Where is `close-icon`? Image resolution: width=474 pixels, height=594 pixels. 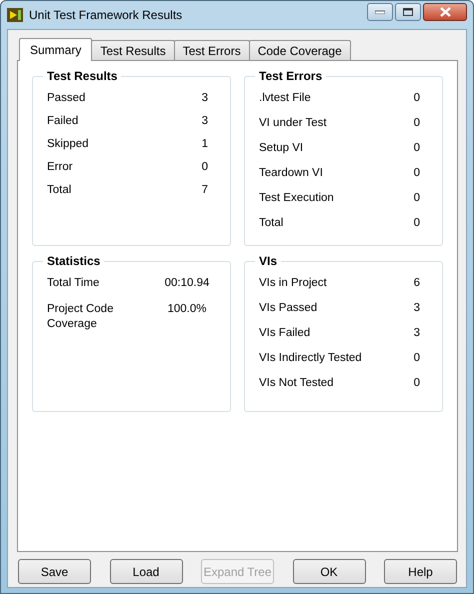
close-icon is located at coordinates (445, 12).